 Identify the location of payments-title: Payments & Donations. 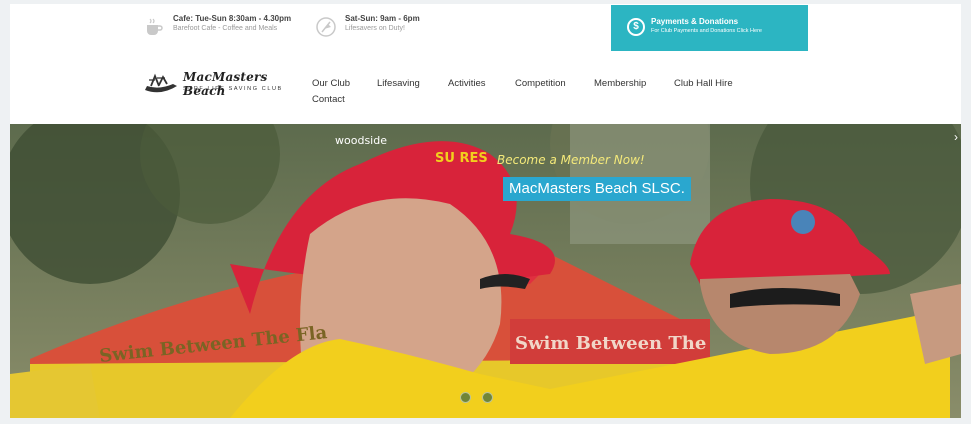
(695, 21).